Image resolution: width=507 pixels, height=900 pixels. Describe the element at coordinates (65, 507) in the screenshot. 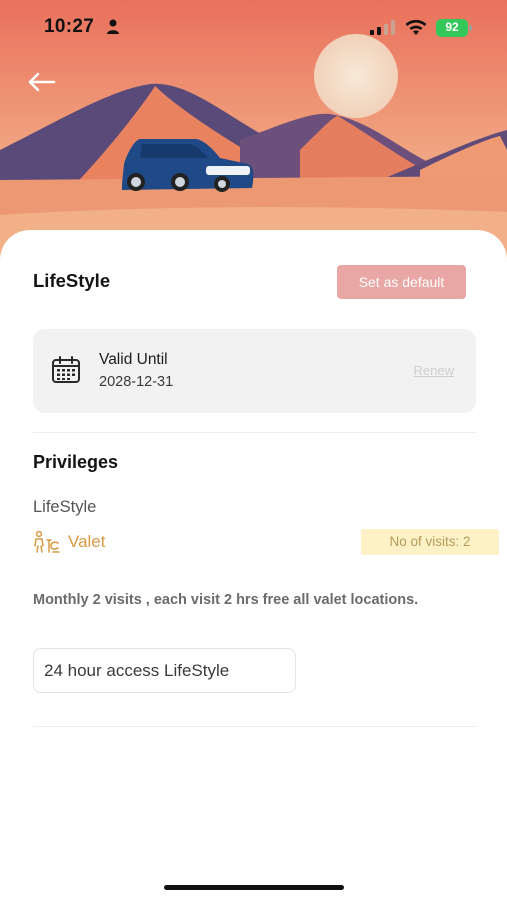

I see `privilege-group-name: LifeStyle` at that location.